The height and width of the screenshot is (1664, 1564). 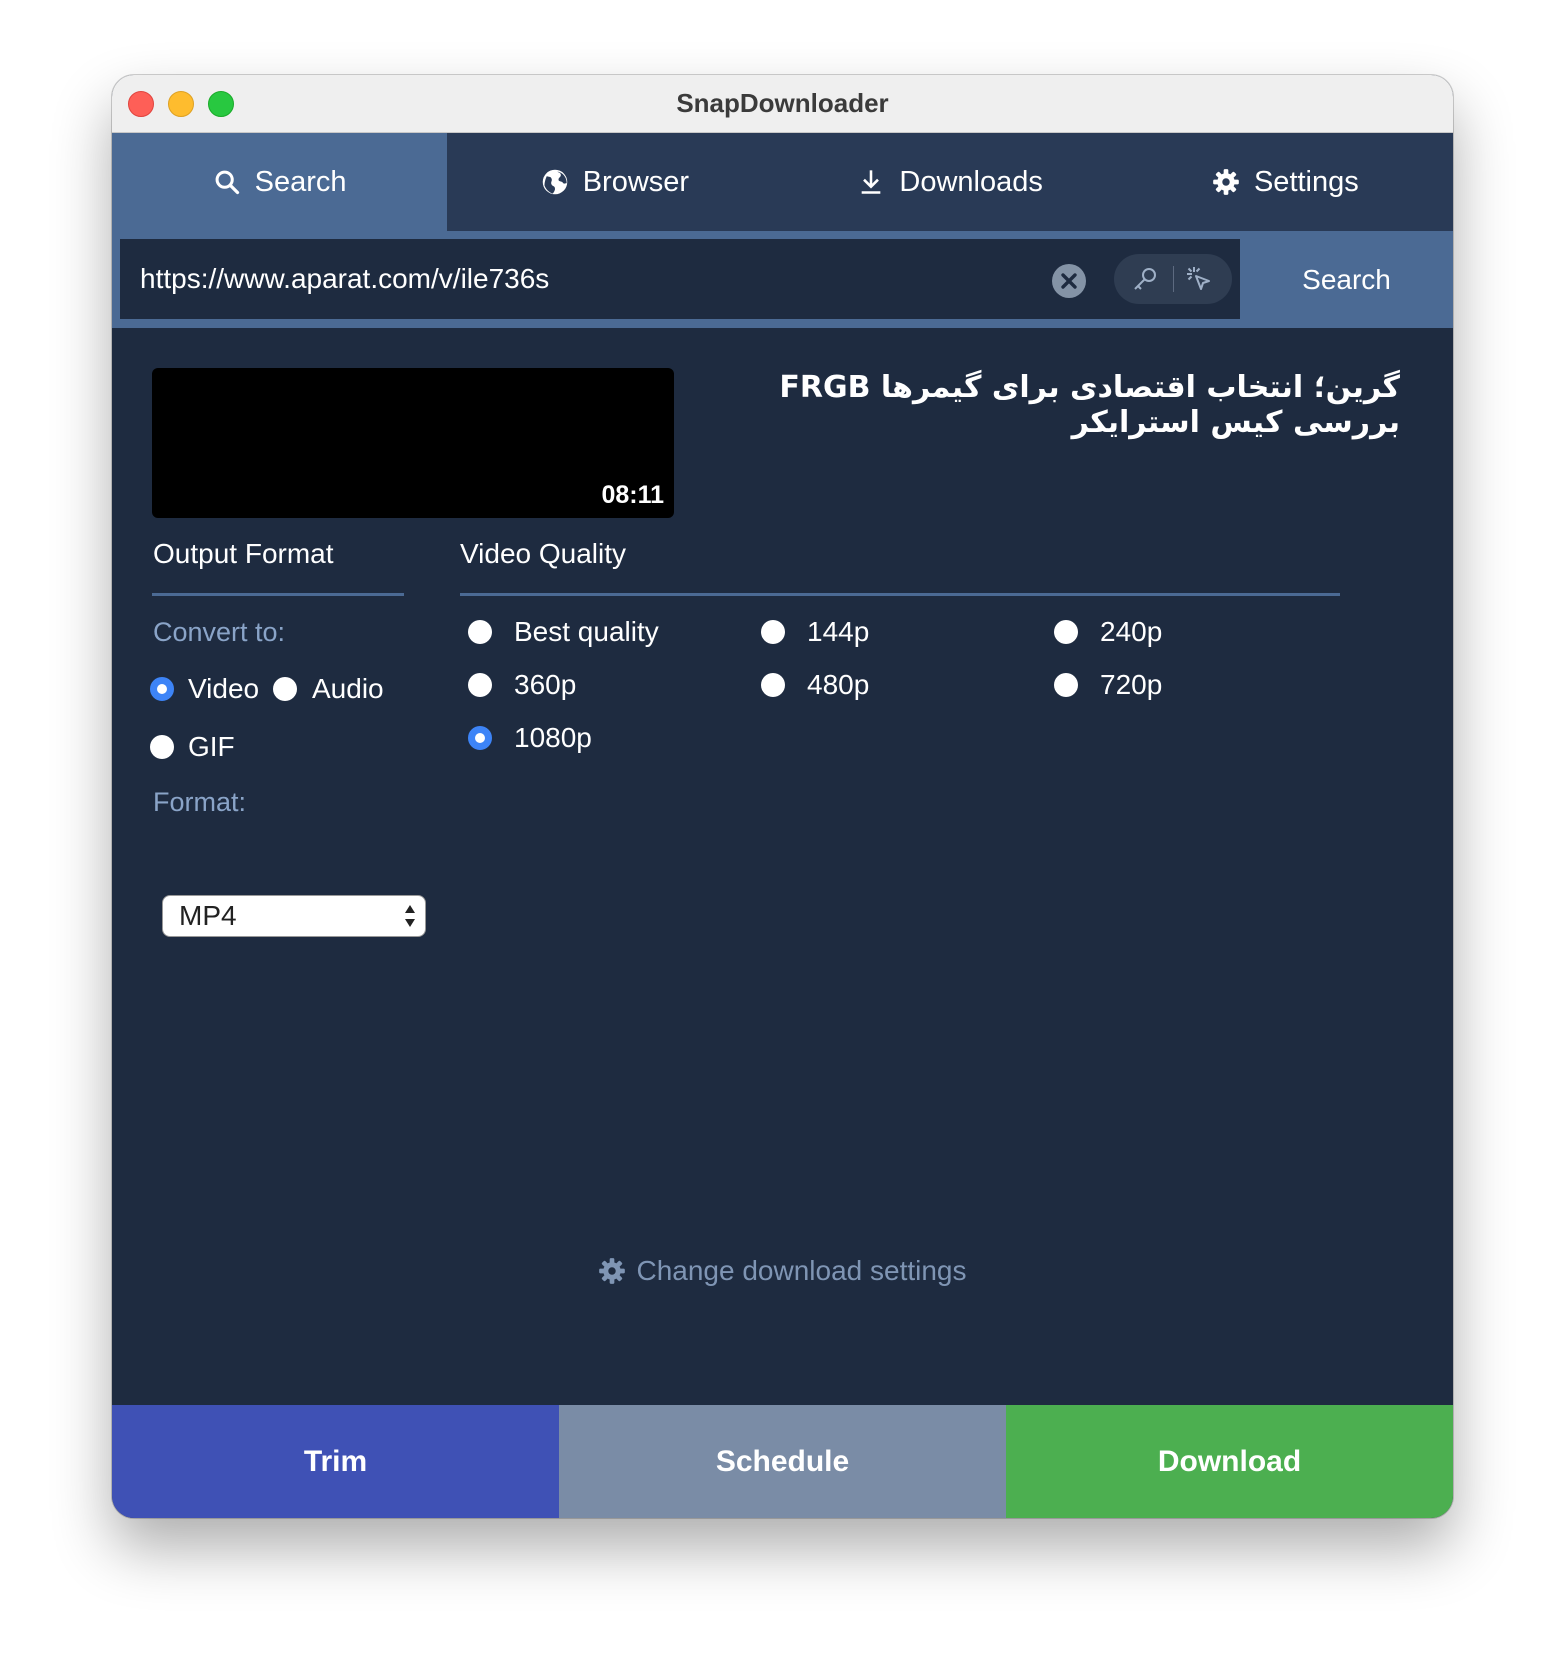 I want to click on action-bar: Trim Schedule Download, so click(x=782, y=1461).